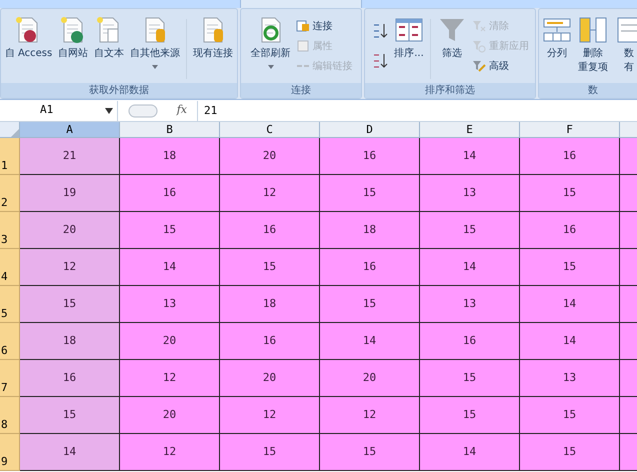 The width and height of the screenshot is (637, 472). I want to click on sort-ascending-icon, so click(380, 31).